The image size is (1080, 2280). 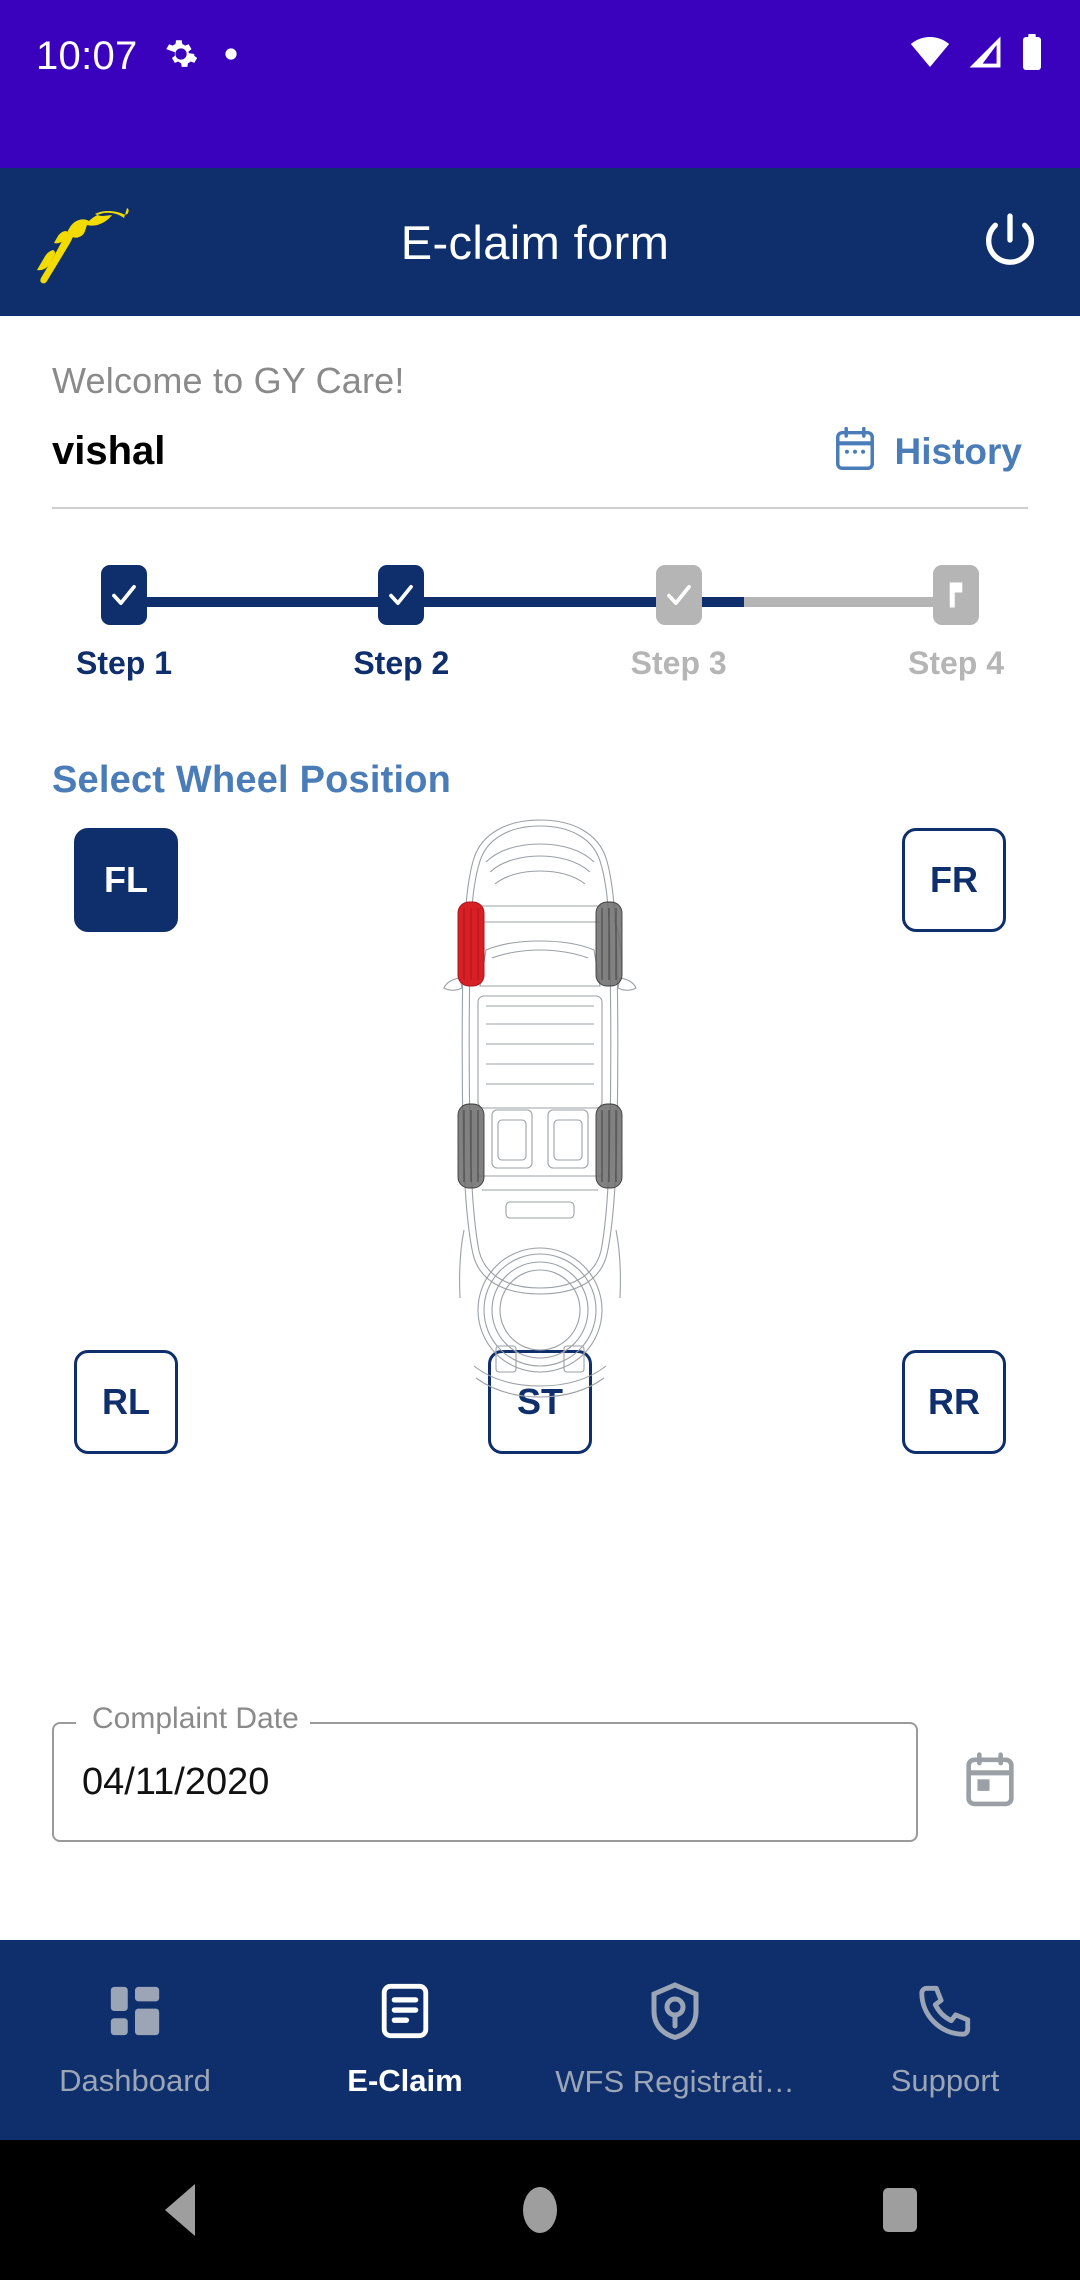 I want to click on stepper-step-2-label: Step 2, so click(x=401, y=663).